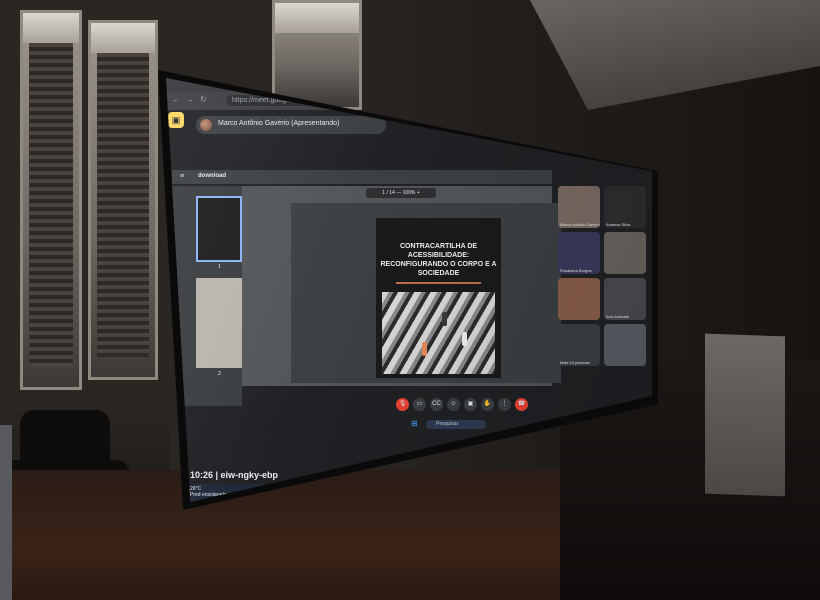  What do you see at coordinates (176, 99) in the screenshot?
I see `arrow-left-icon: ←` at bounding box center [176, 99].